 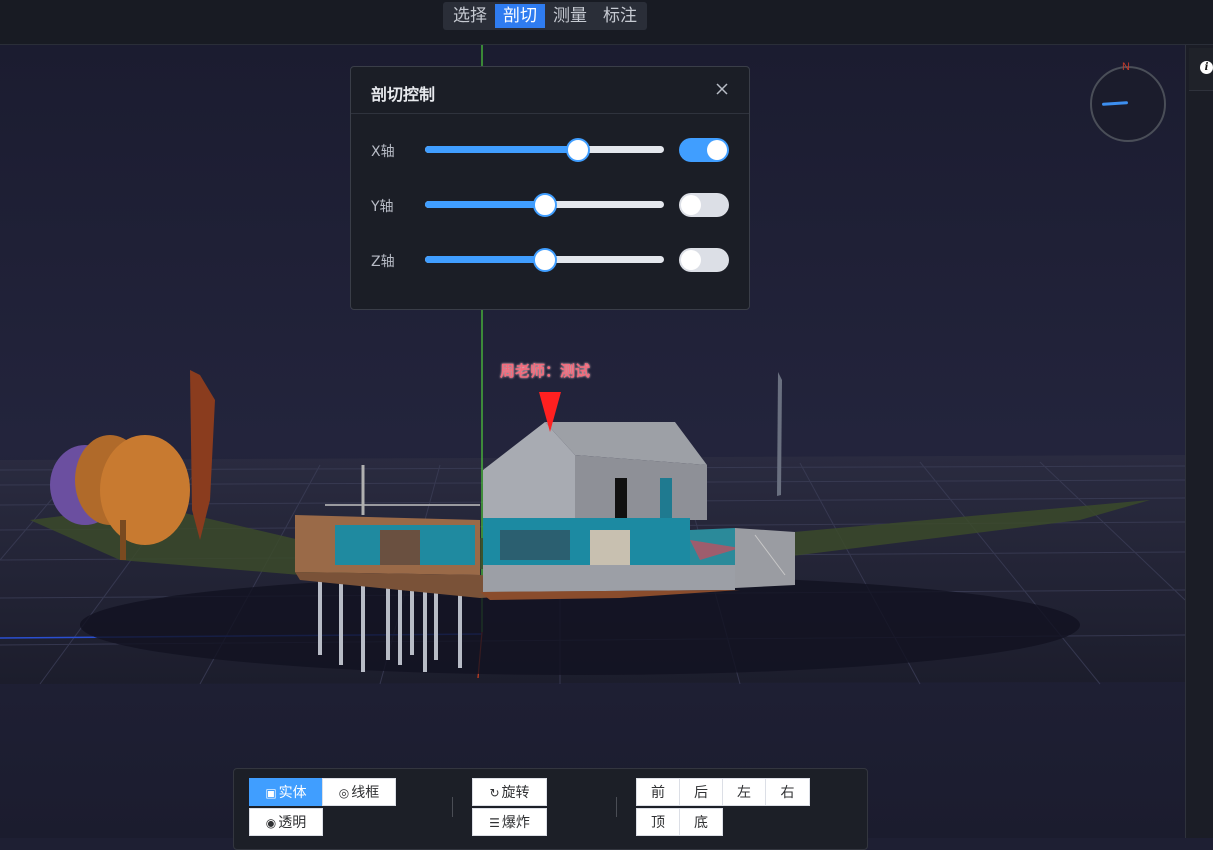 What do you see at coordinates (403, 94) in the screenshot?
I see `panel-title: 剖切控制` at bounding box center [403, 94].